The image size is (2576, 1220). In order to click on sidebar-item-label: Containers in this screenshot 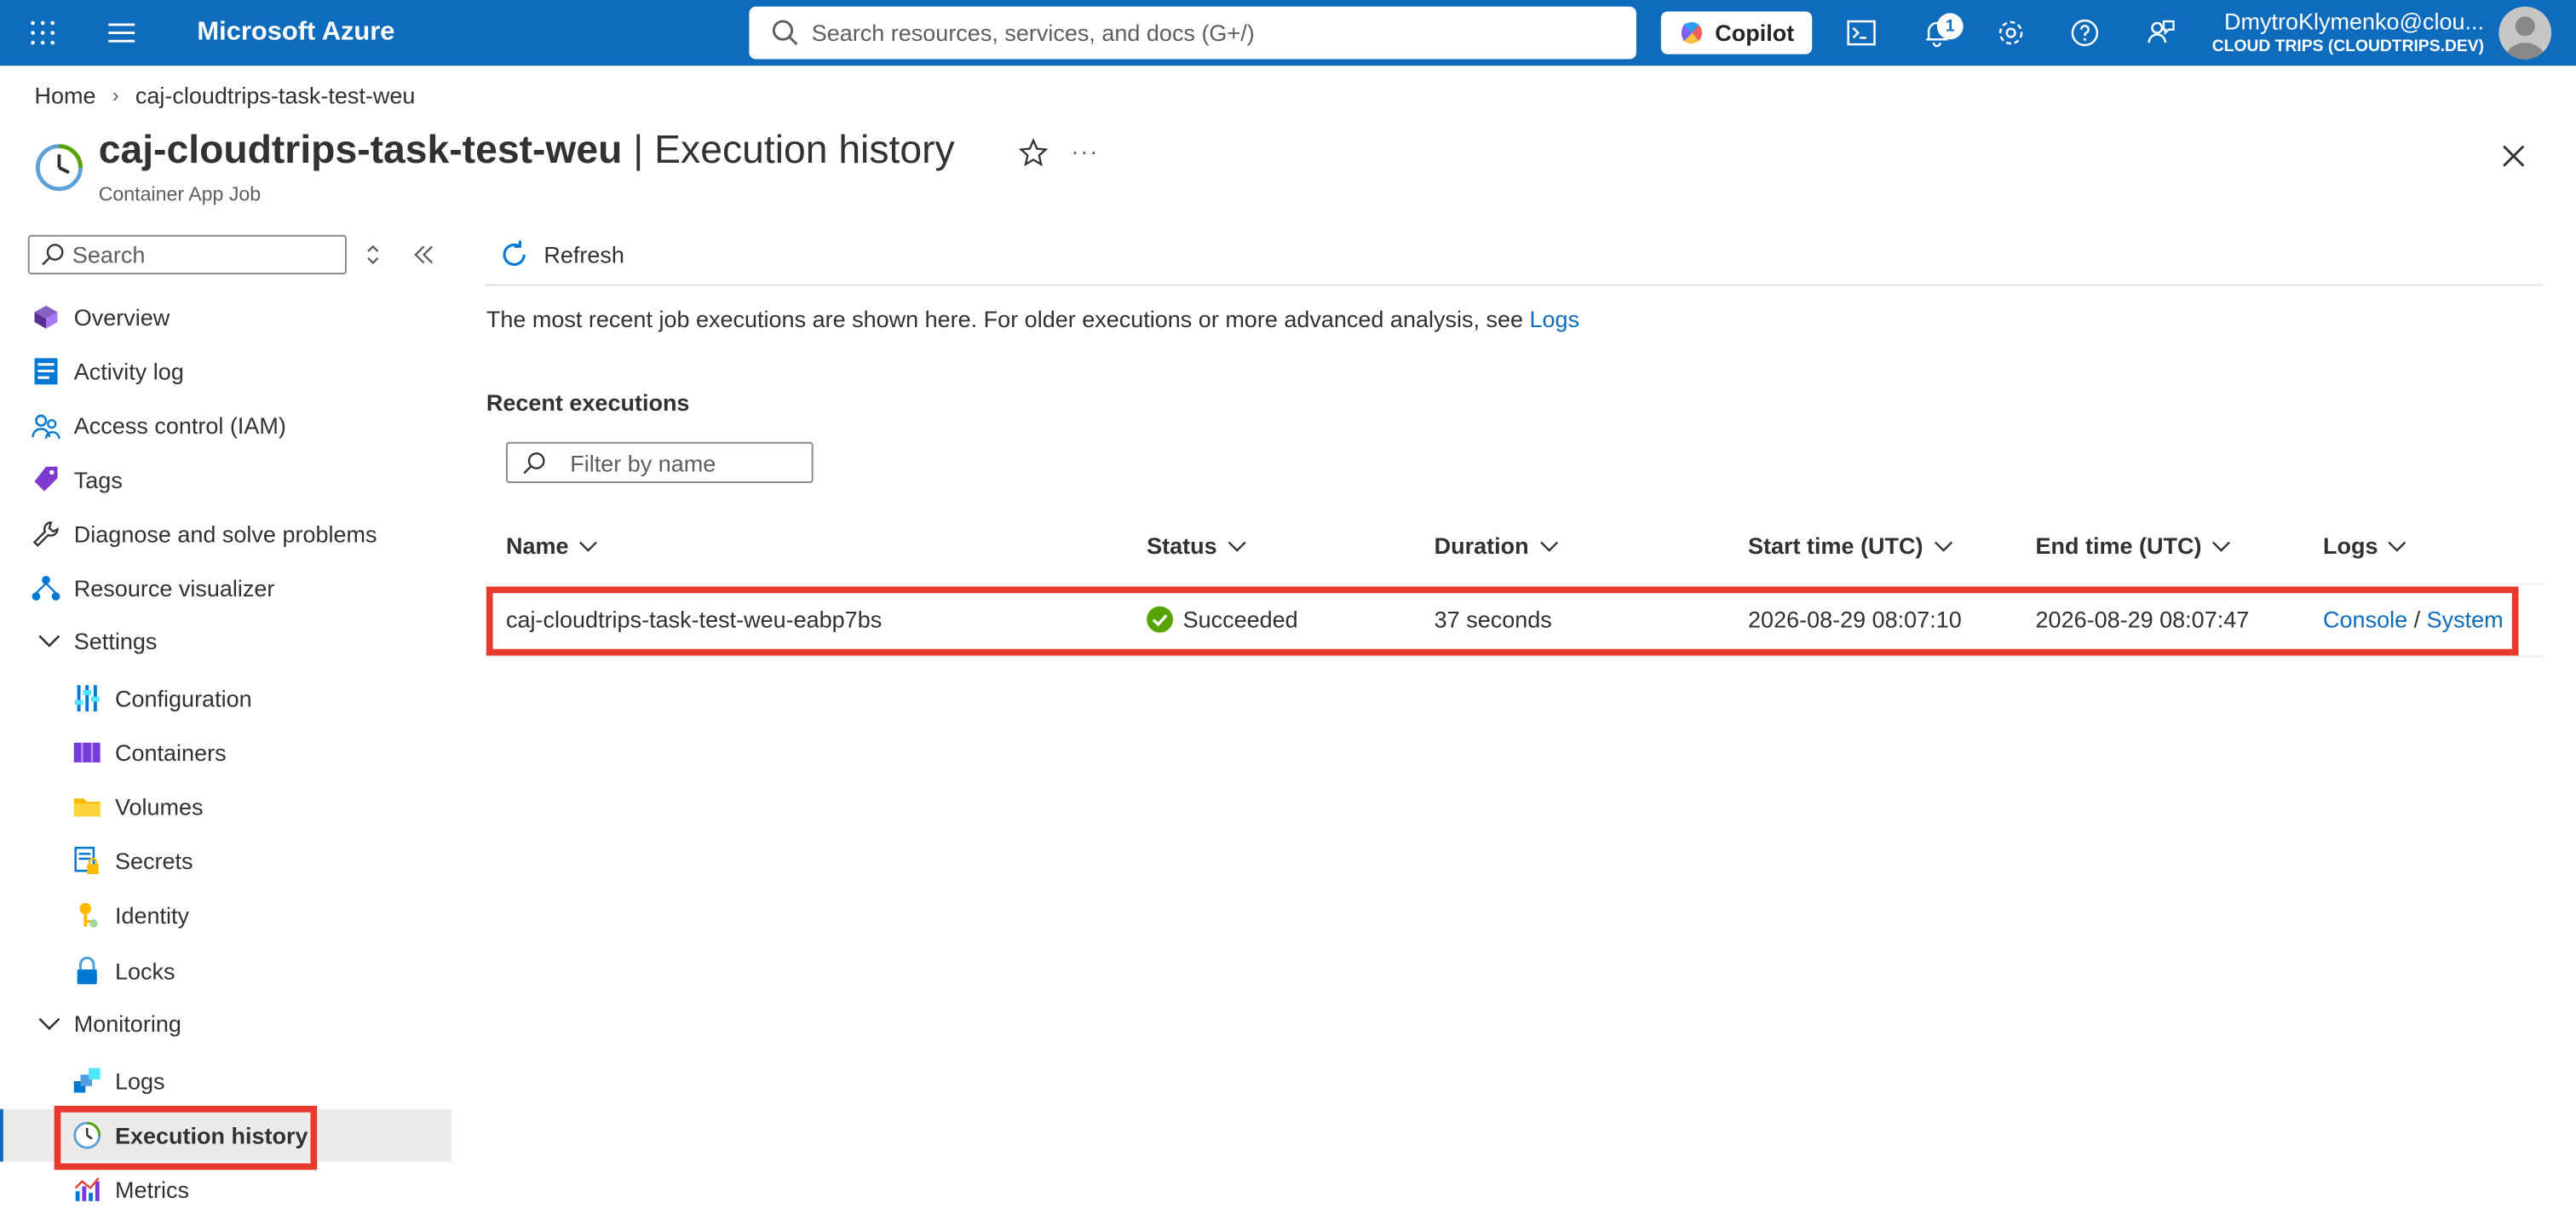, I will do `click(171, 753)`.